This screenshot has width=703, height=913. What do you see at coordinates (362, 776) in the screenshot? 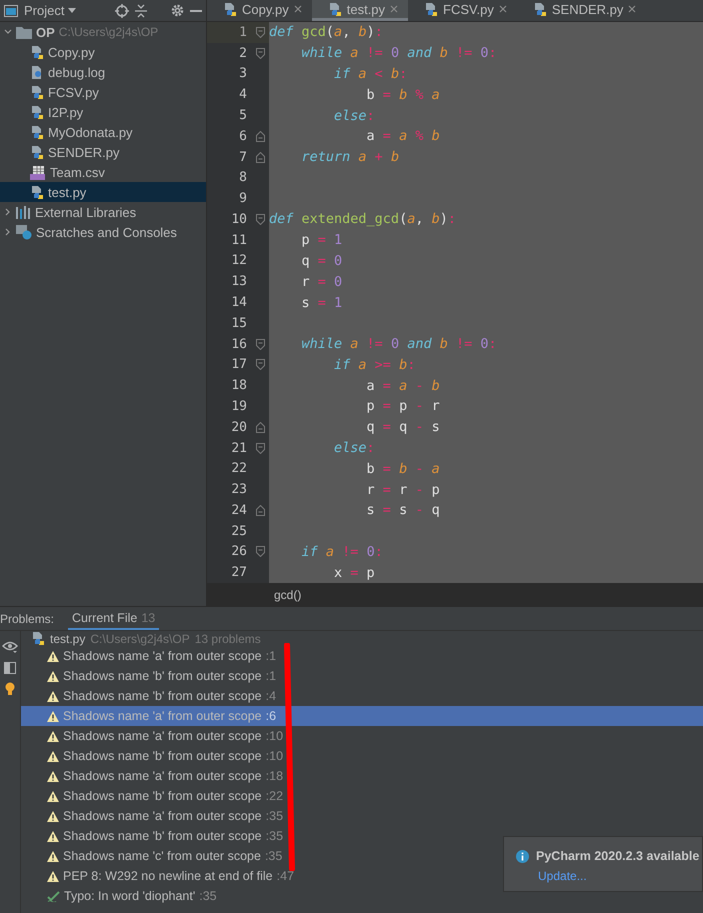
I see `problem-item: Shadows name 'a' from outer scope :18` at bounding box center [362, 776].